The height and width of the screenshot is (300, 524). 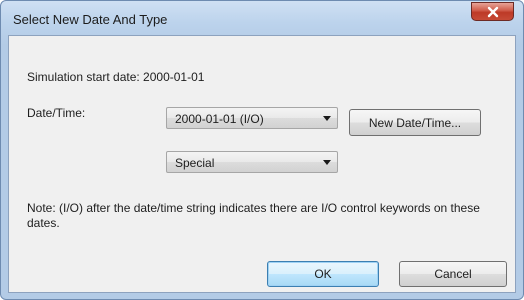 What do you see at coordinates (453, 274) in the screenshot?
I see `cancel-button: Cancel` at bounding box center [453, 274].